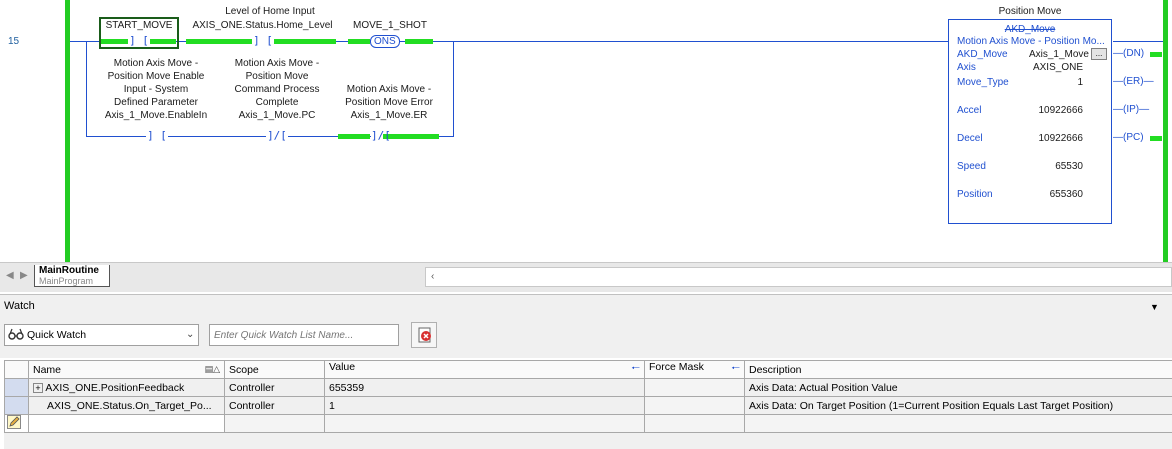 This screenshot has width=1172, height=449. What do you see at coordinates (1030, 11) in the screenshot?
I see `instruction-title: Position Move` at bounding box center [1030, 11].